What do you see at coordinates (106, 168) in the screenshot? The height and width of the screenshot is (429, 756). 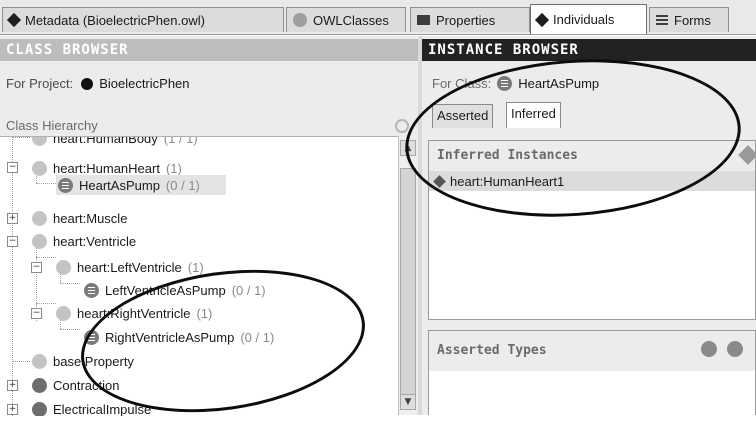 I see `tree-node-label: heart:HumanHeart` at bounding box center [106, 168].